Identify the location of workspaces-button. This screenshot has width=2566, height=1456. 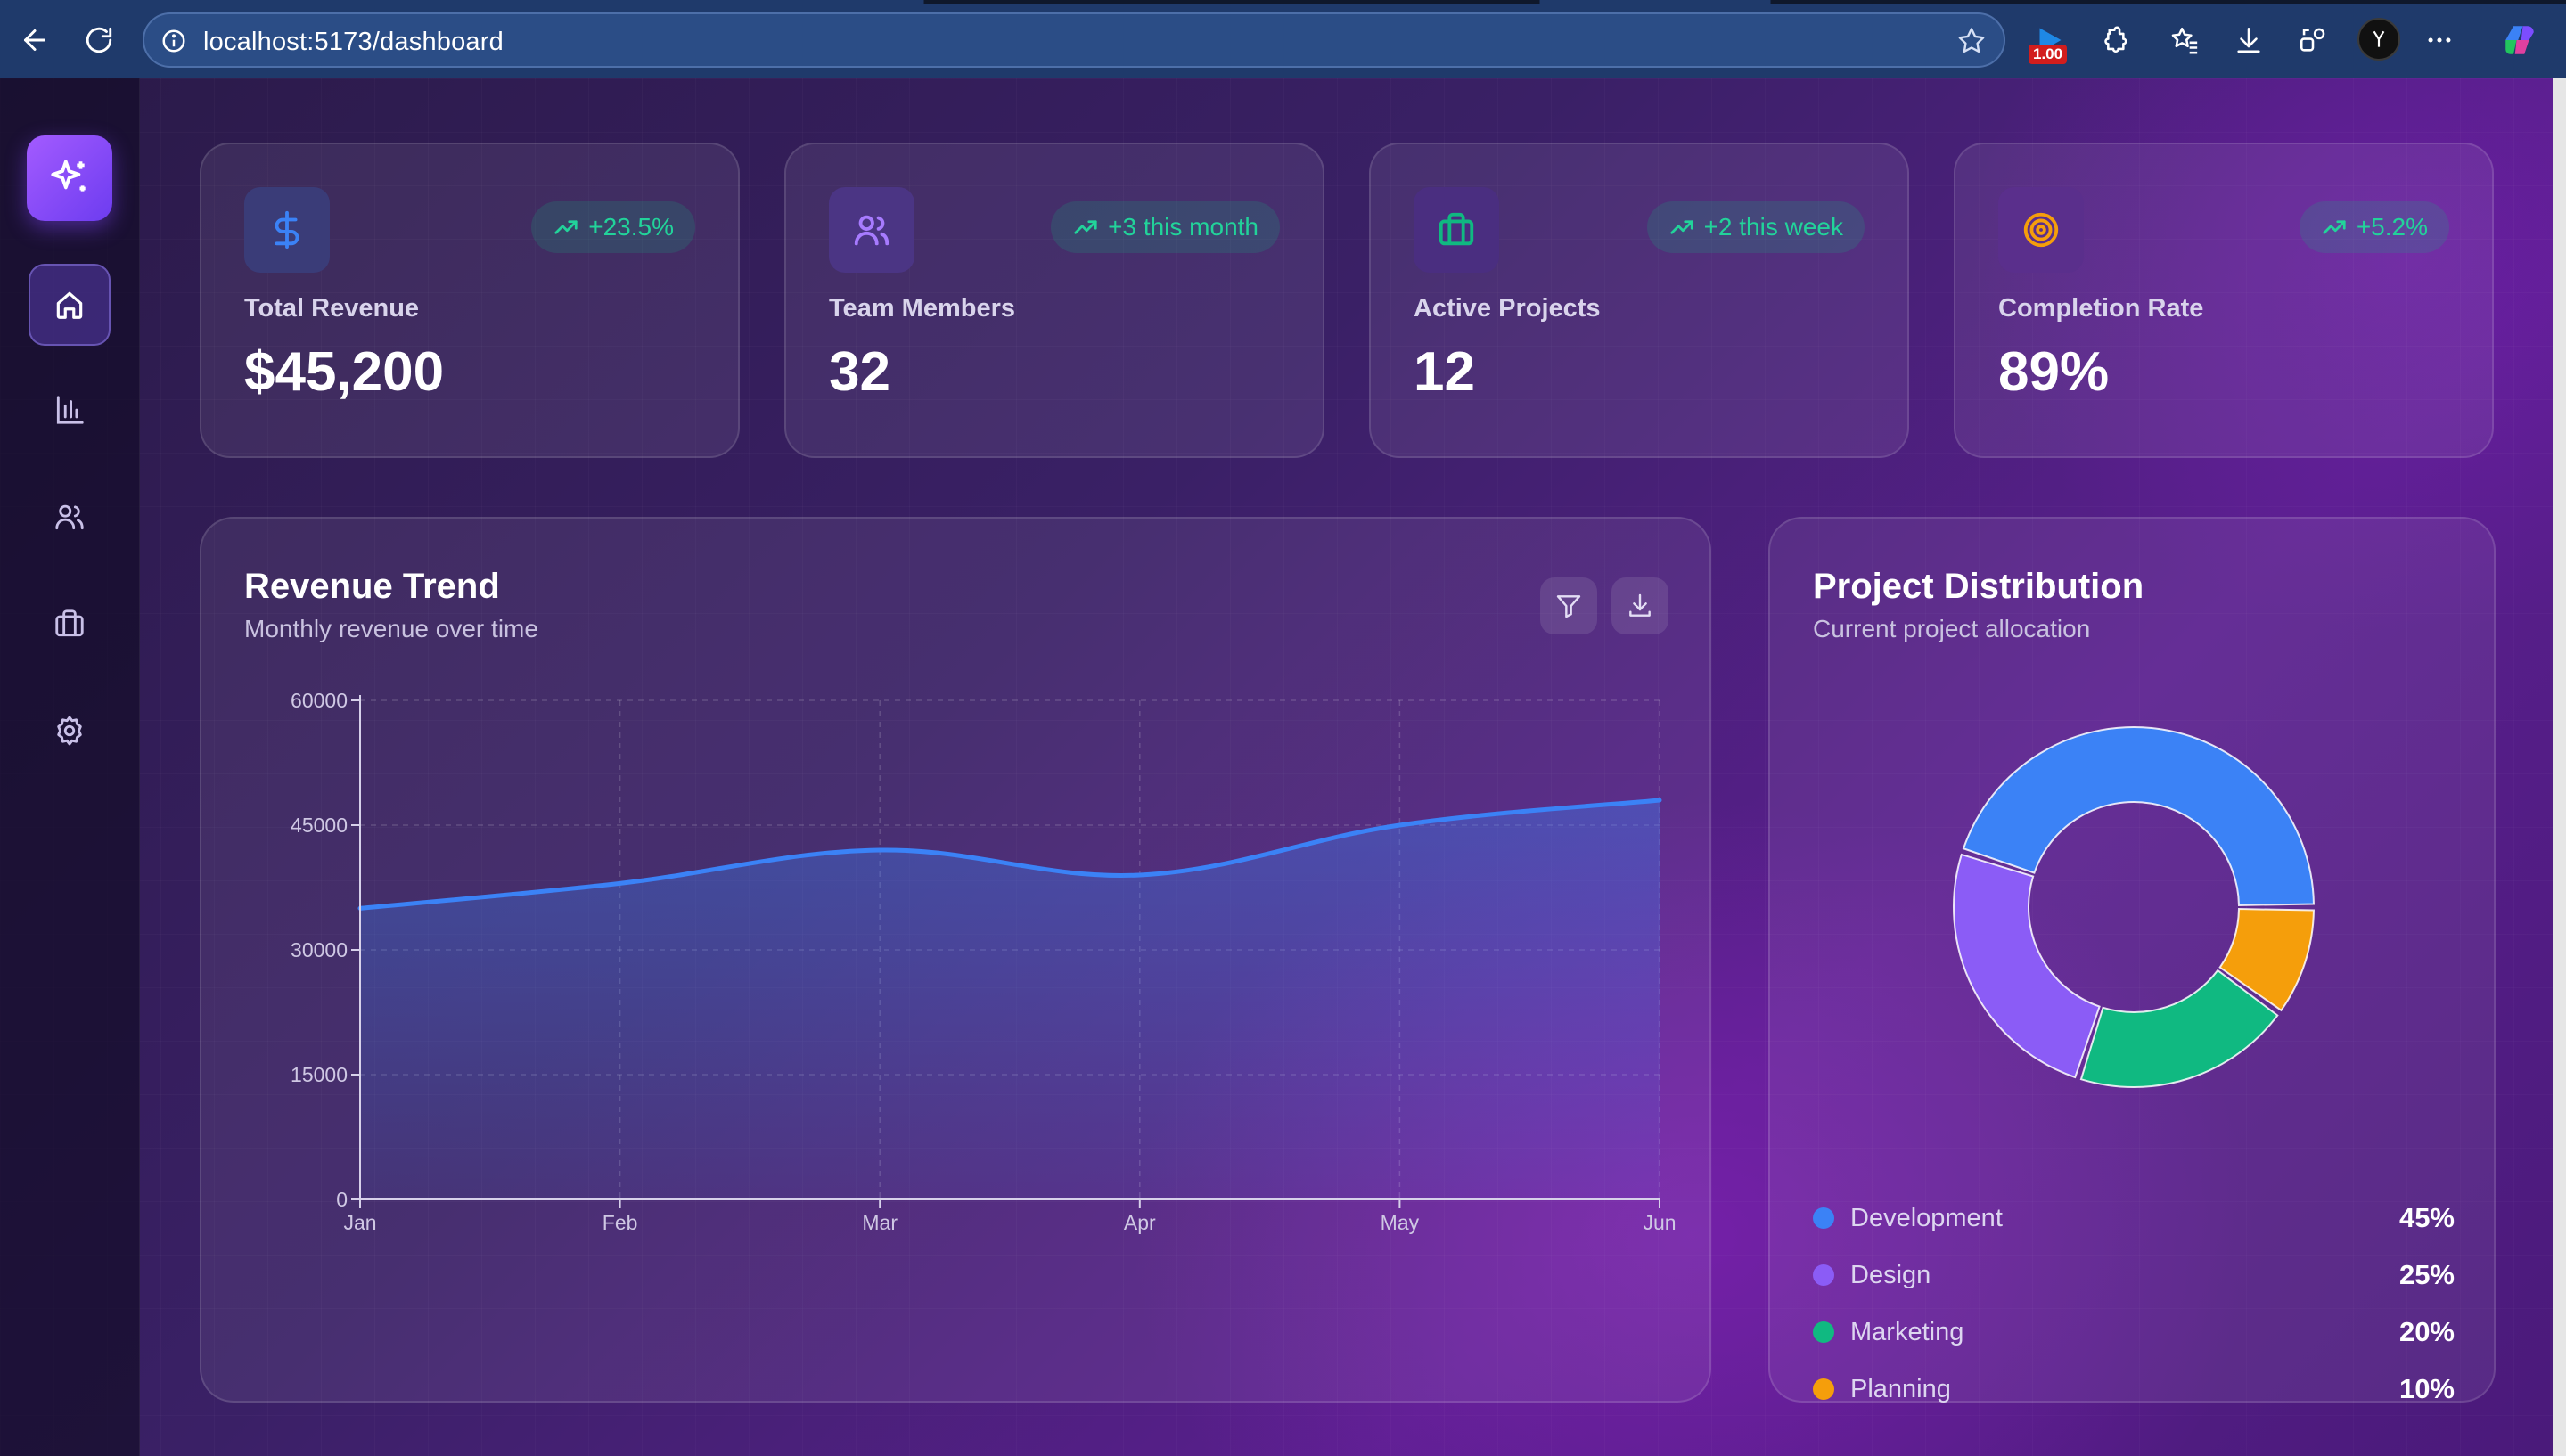
(2313, 40).